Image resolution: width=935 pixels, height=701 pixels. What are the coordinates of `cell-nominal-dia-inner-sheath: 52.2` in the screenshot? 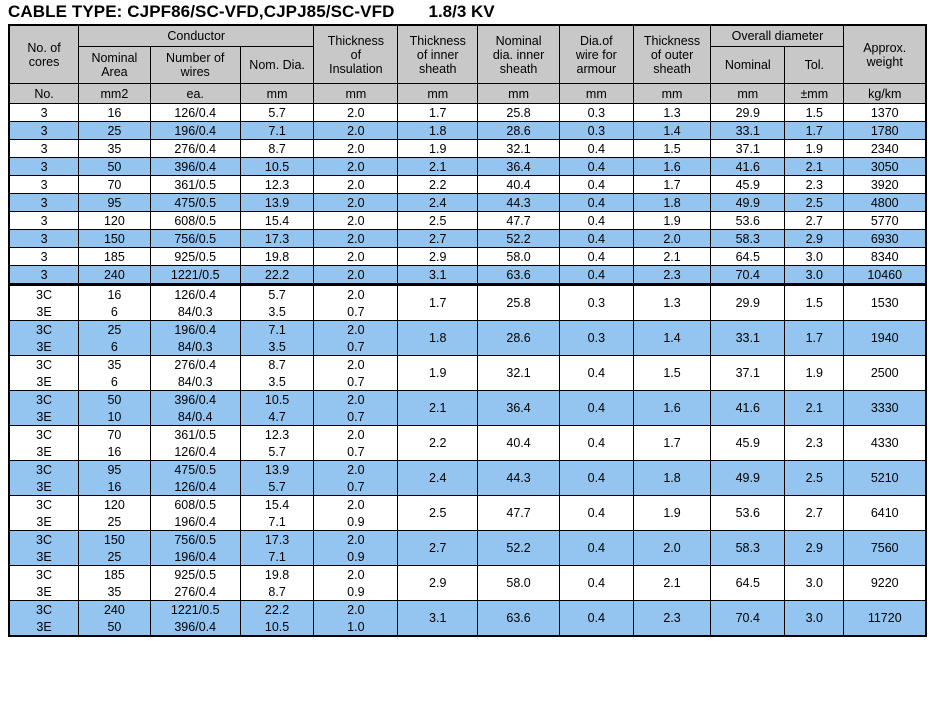 It's located at (518, 238).